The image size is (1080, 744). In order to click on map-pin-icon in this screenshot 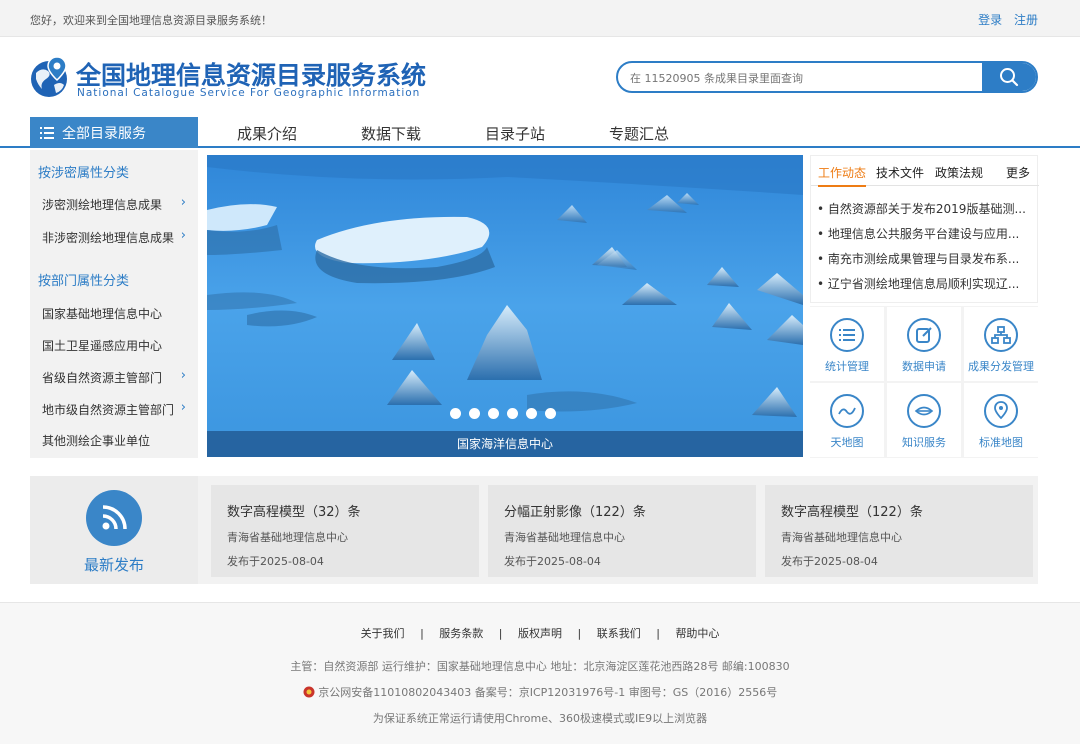, I will do `click(1001, 411)`.